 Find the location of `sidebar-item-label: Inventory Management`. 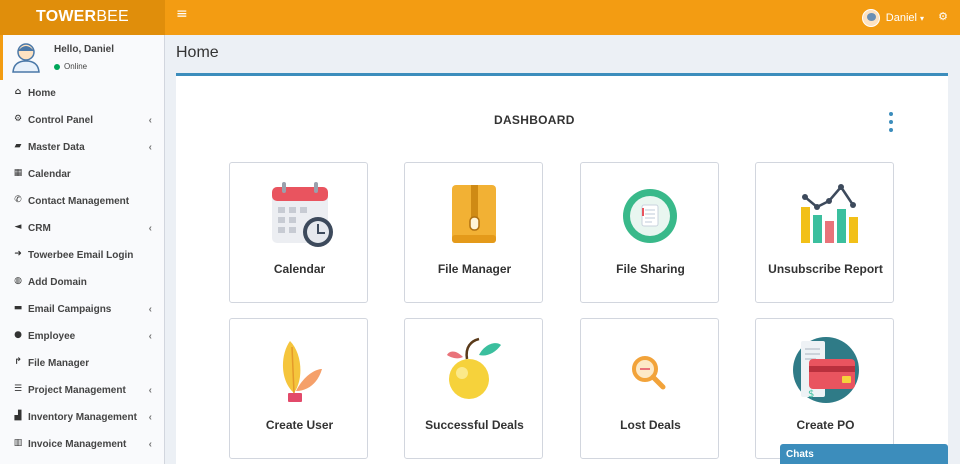

sidebar-item-label: Inventory Management is located at coordinates (82, 417).